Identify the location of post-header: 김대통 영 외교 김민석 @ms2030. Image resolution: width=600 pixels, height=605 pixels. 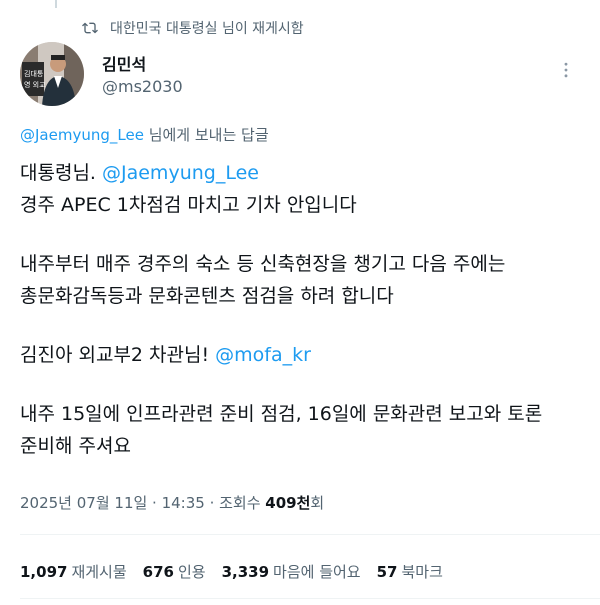
(300, 77).